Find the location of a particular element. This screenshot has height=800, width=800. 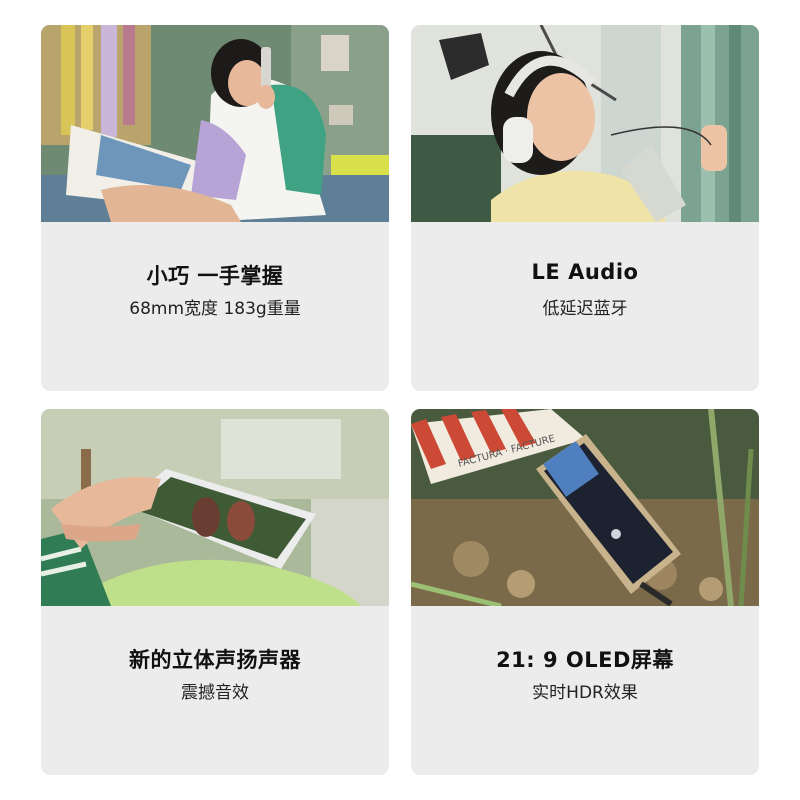

feature-caption: 21: 9 OLED屏幕 实时HDR效果 is located at coordinates (585, 690).